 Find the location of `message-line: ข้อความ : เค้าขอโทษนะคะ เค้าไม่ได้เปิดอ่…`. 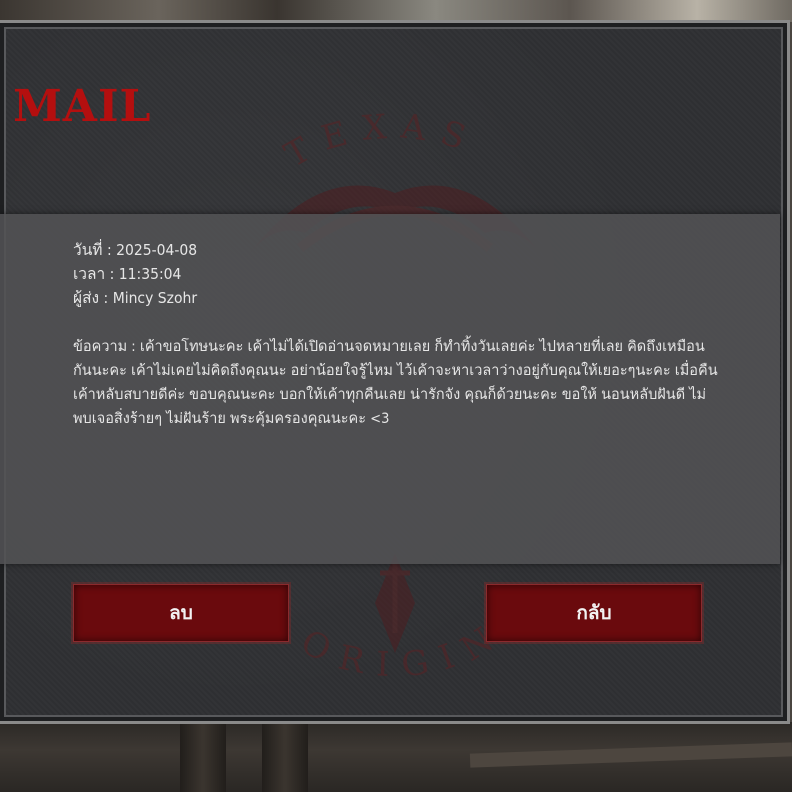

message-line: ข้อความ : เค้าขอโทษนะคะ เค้าไม่ได้เปิดอ่… is located at coordinates (413, 347).